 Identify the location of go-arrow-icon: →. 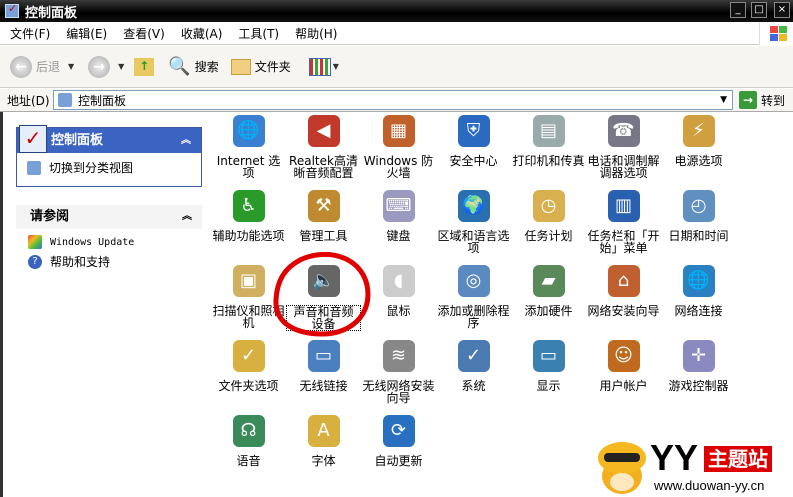
(748, 100).